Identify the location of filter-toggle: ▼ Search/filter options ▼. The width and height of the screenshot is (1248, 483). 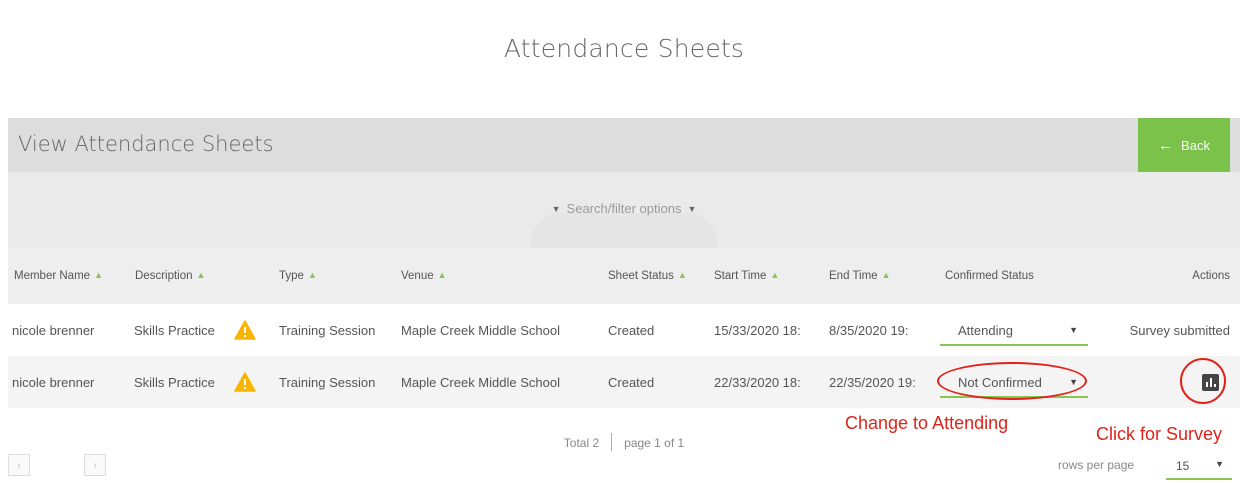
(624, 208).